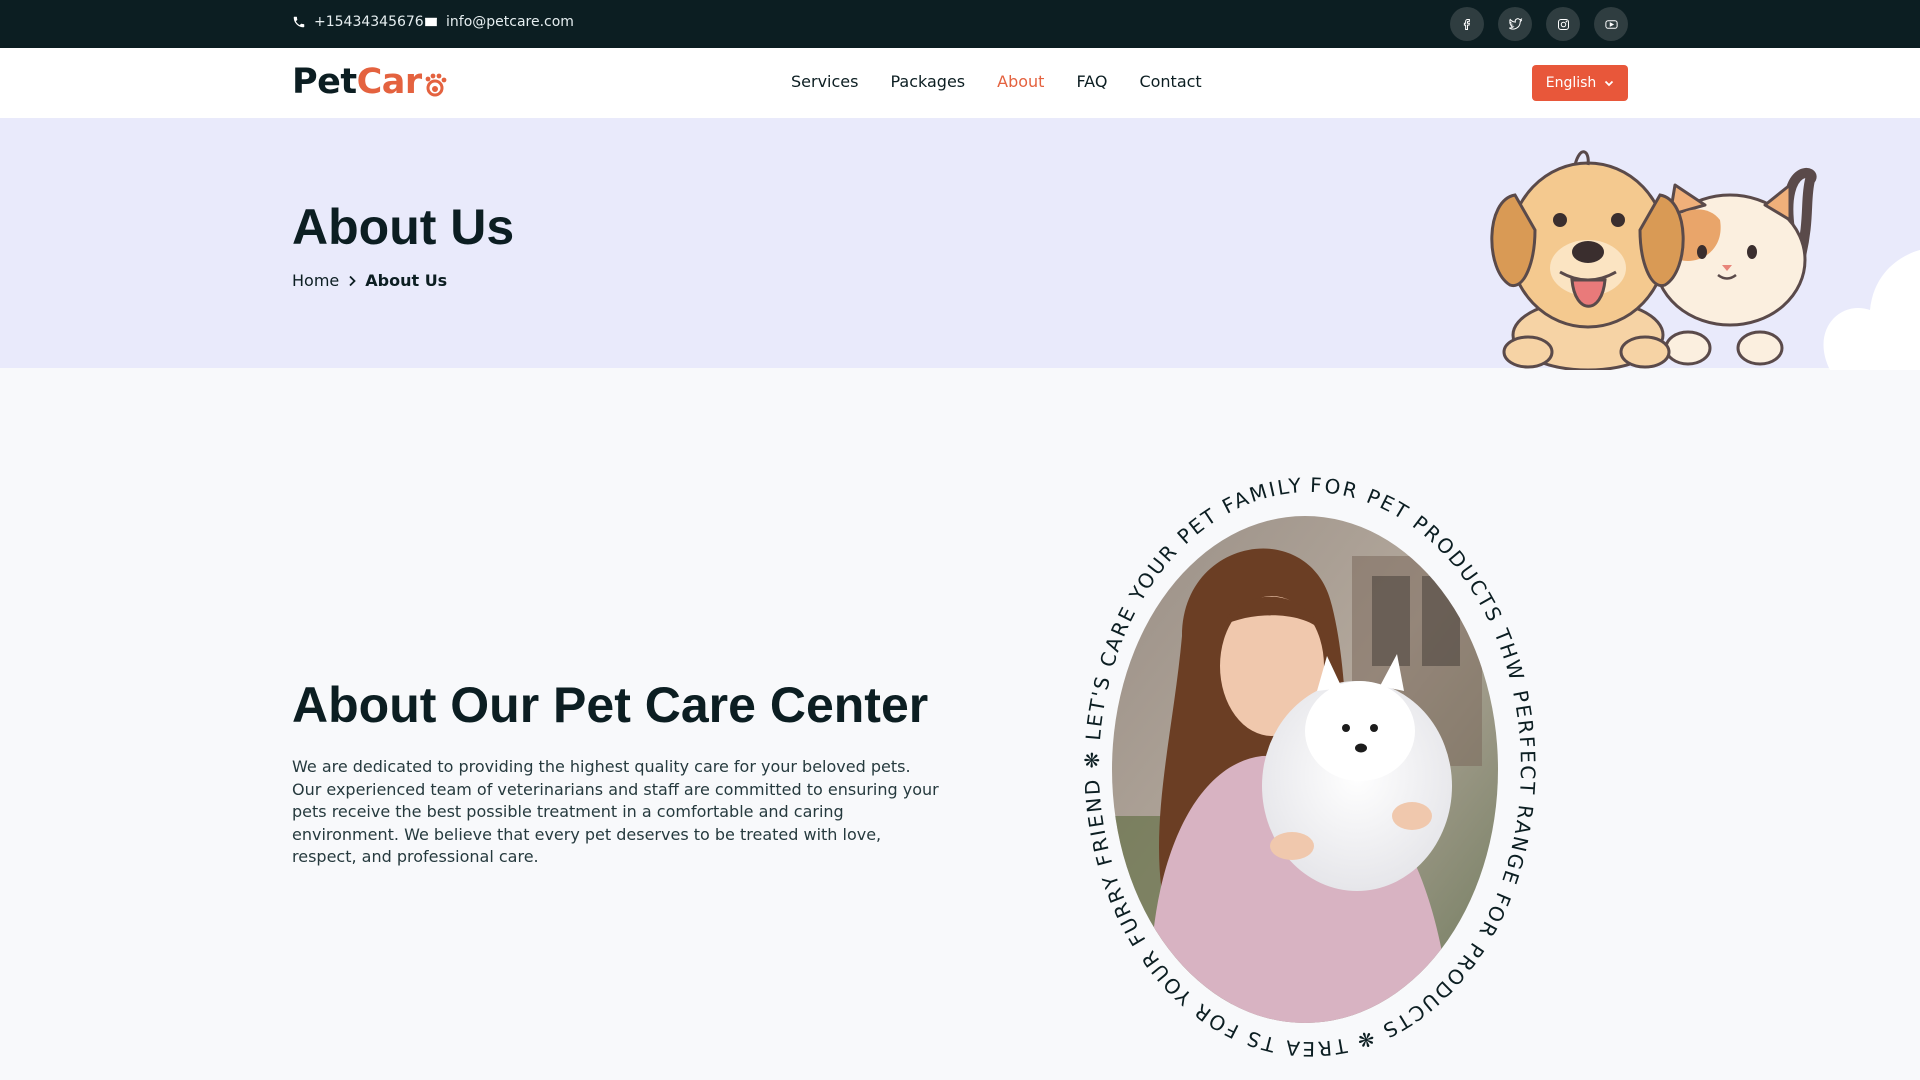 The width and height of the screenshot is (1920, 1080). I want to click on instagram-link, so click(1563, 24).